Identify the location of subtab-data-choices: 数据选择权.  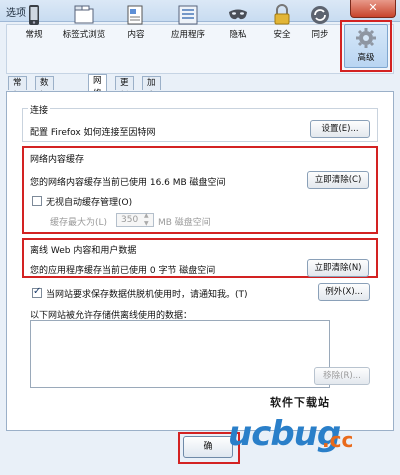
(44, 108).